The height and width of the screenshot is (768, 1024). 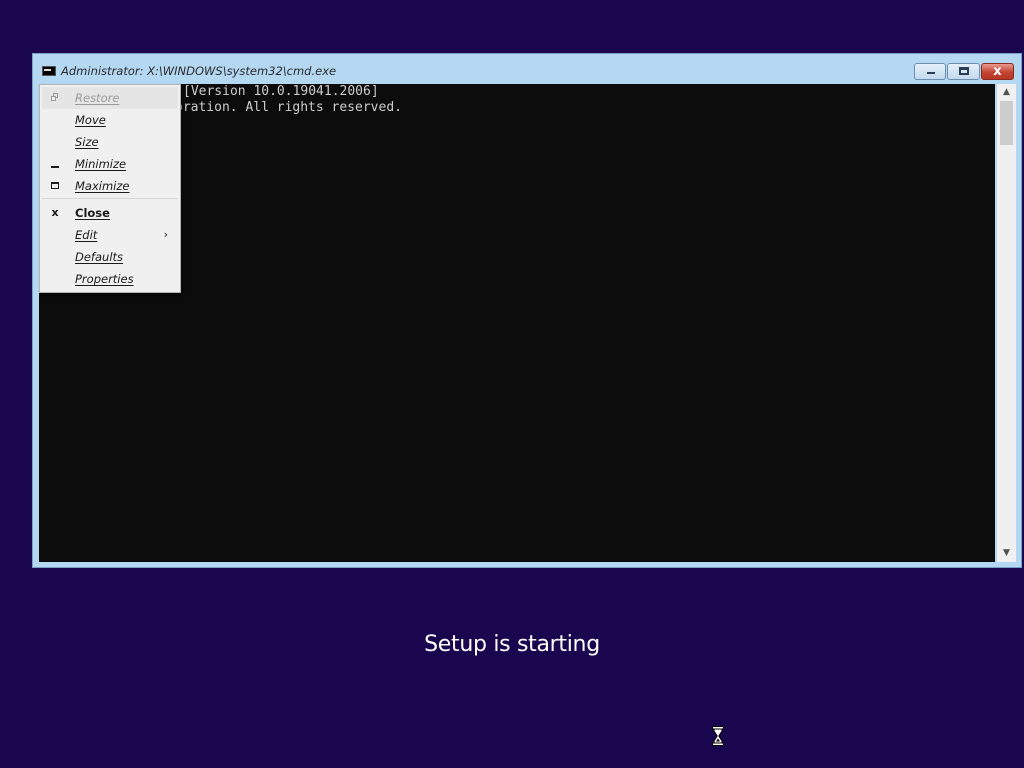 I want to click on submenu-arrow-icon: ›, so click(x=165, y=234).